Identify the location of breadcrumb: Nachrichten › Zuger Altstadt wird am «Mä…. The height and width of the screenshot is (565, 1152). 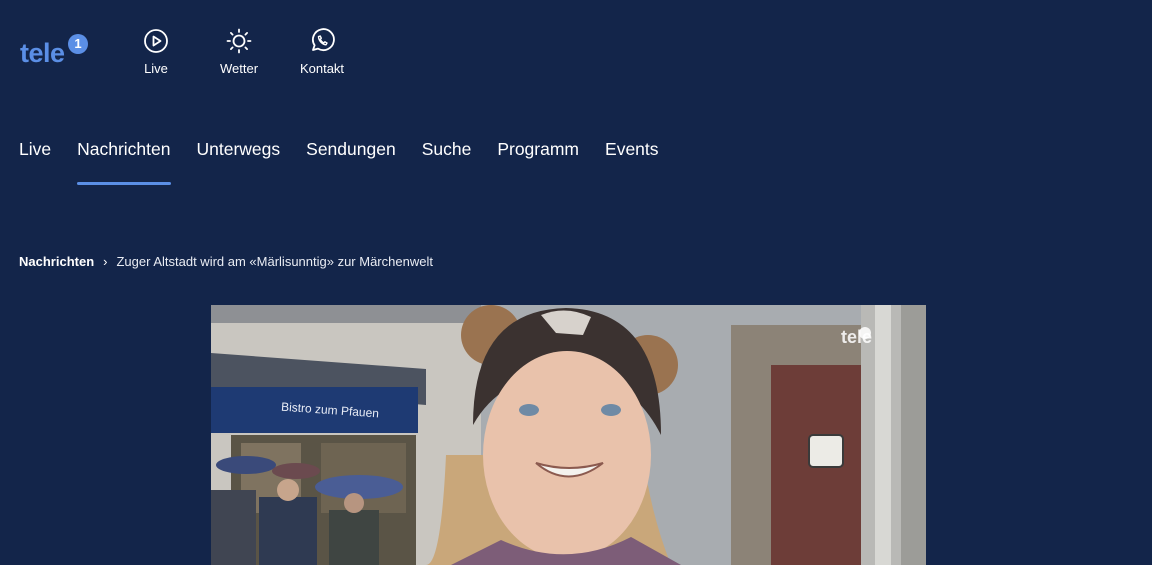
(226, 261).